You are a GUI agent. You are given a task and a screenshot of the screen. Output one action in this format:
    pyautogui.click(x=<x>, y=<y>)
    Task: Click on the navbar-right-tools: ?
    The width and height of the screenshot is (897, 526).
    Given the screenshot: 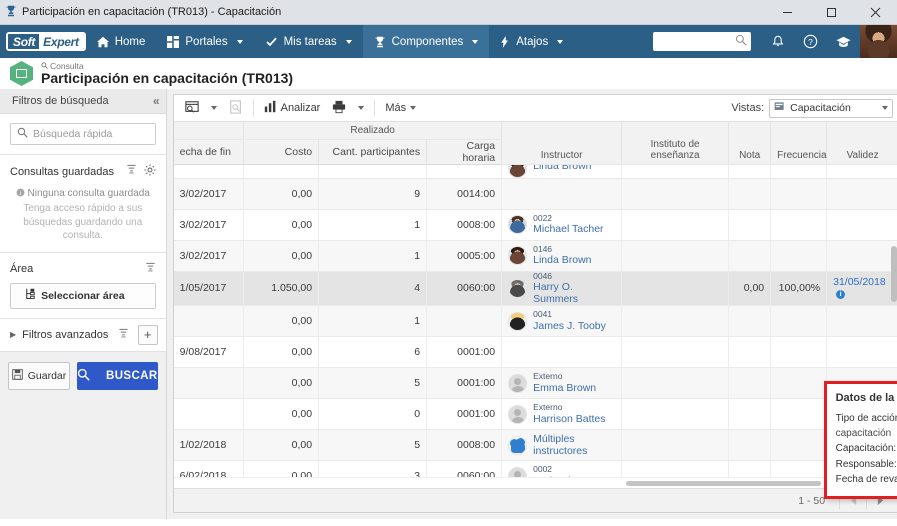 What is the action you would take?
    pyautogui.click(x=775, y=41)
    